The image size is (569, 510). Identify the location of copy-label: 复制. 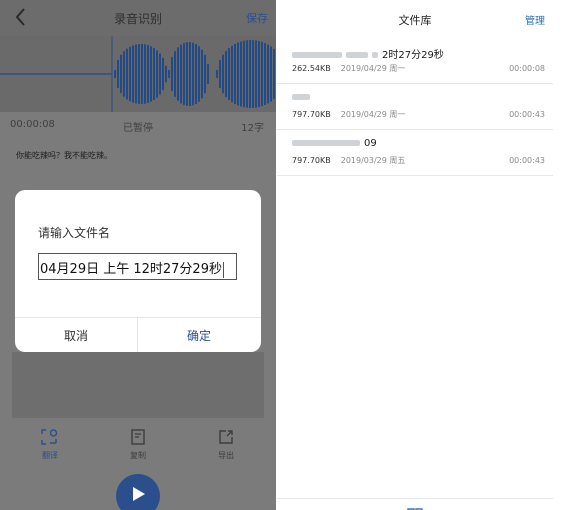
(138, 455).